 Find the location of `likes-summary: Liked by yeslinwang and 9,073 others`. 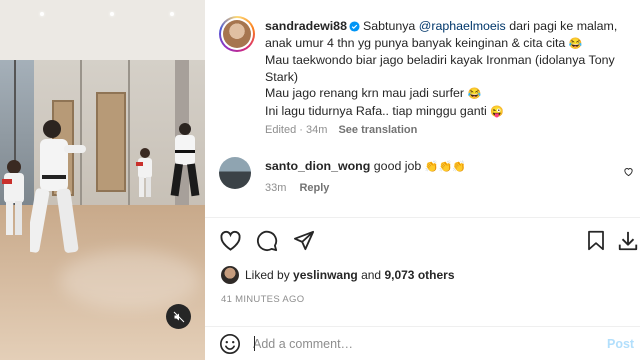

likes-summary: Liked by yeslinwang and 9,073 others is located at coordinates (338, 275).